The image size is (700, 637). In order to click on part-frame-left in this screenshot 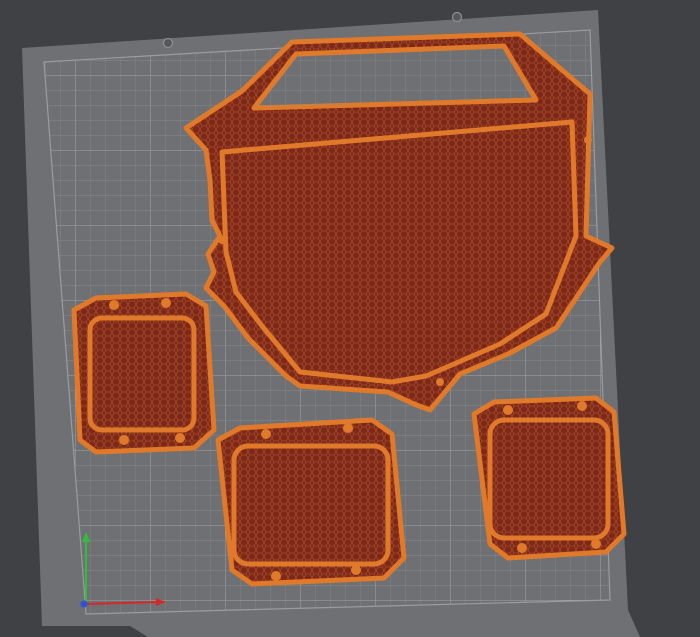, I will do `click(144, 373)`.